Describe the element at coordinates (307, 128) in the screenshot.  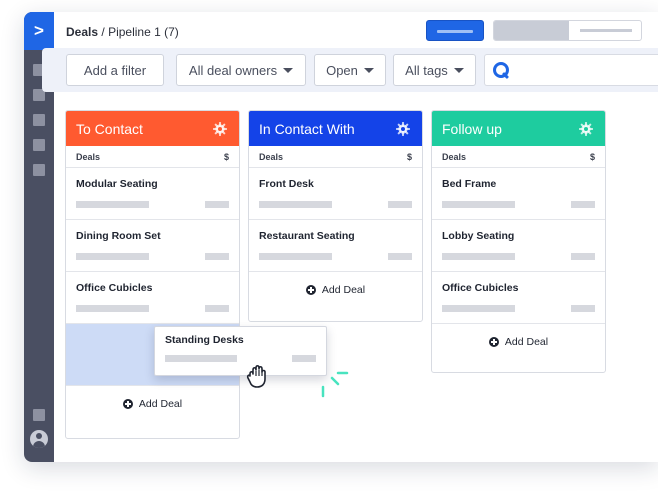
I see `column-title: In Contact With` at that location.